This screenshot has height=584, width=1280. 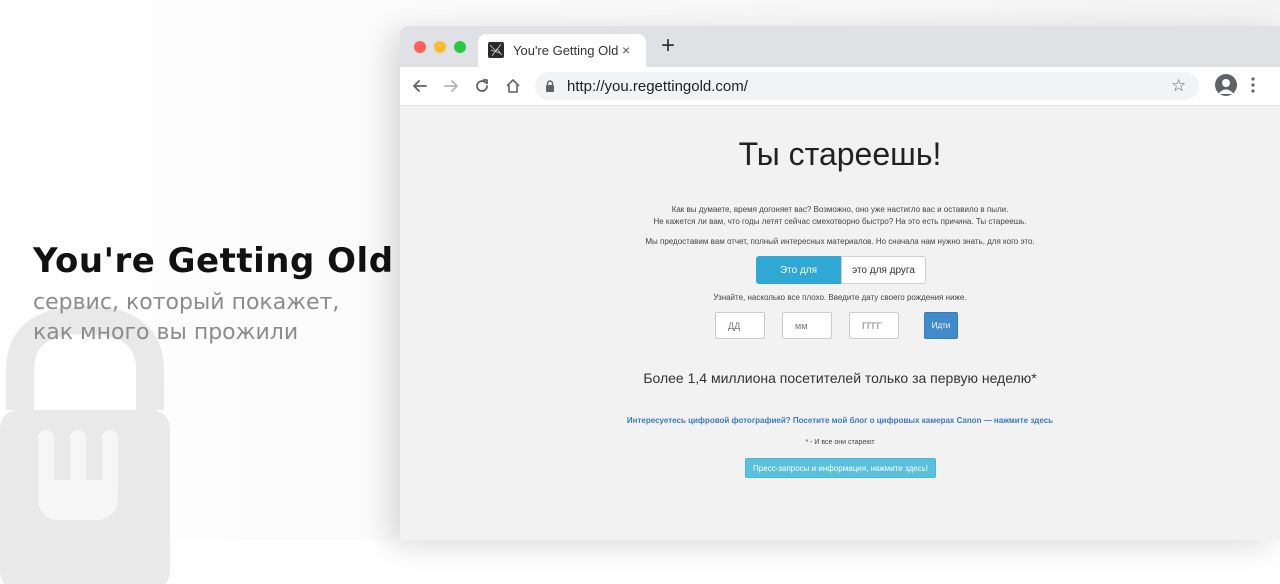 What do you see at coordinates (460, 47) in the screenshot?
I see `maximize-window-button` at bounding box center [460, 47].